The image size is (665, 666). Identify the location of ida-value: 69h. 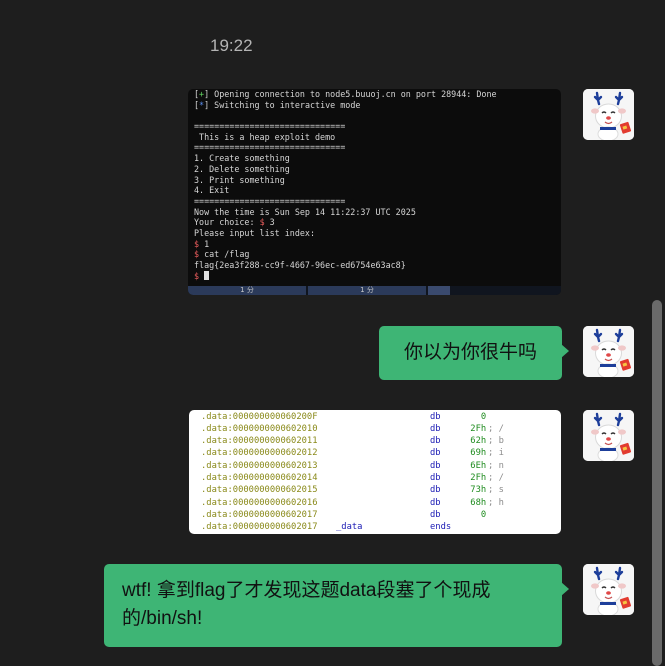
(476, 453).